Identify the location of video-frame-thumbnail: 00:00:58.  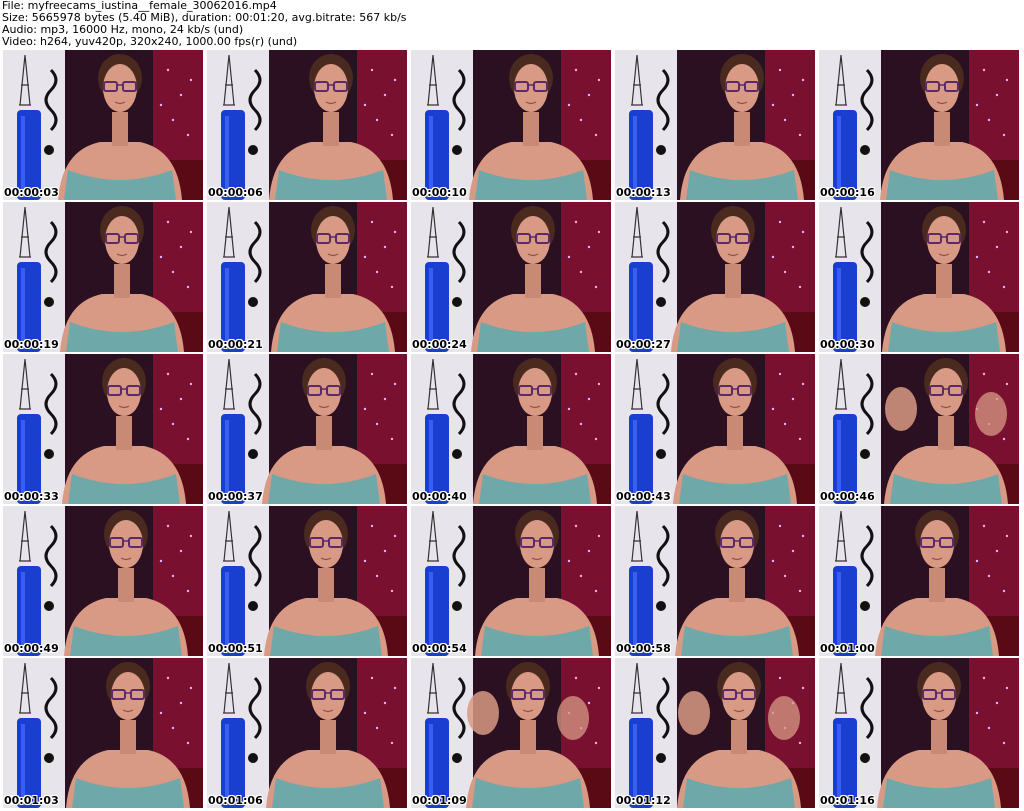
(715, 581).